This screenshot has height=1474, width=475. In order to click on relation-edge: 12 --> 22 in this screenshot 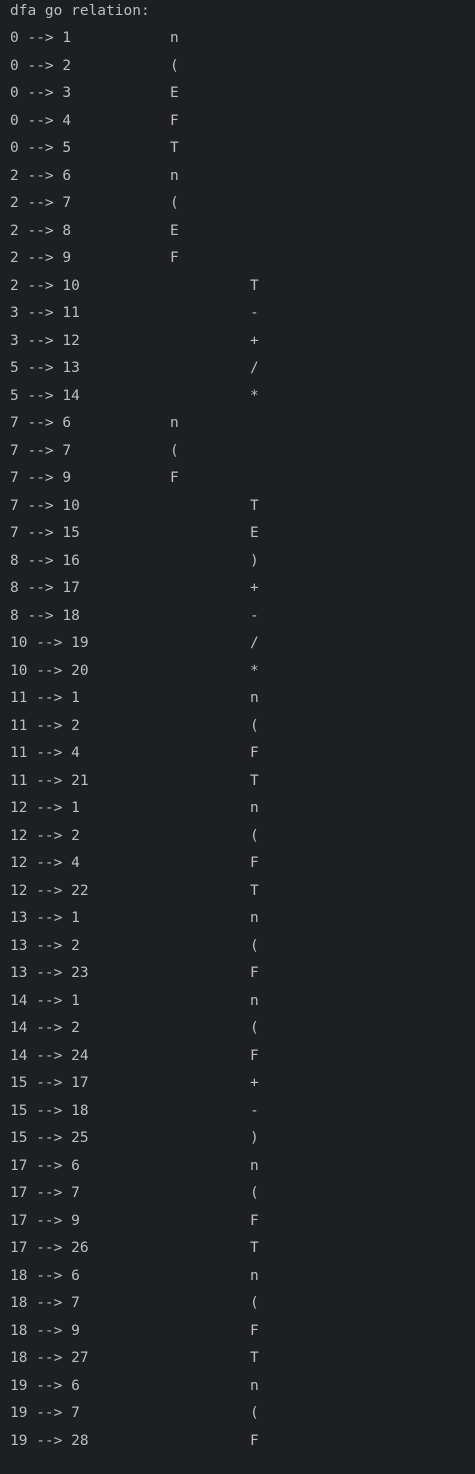, I will do `click(49, 890)`.